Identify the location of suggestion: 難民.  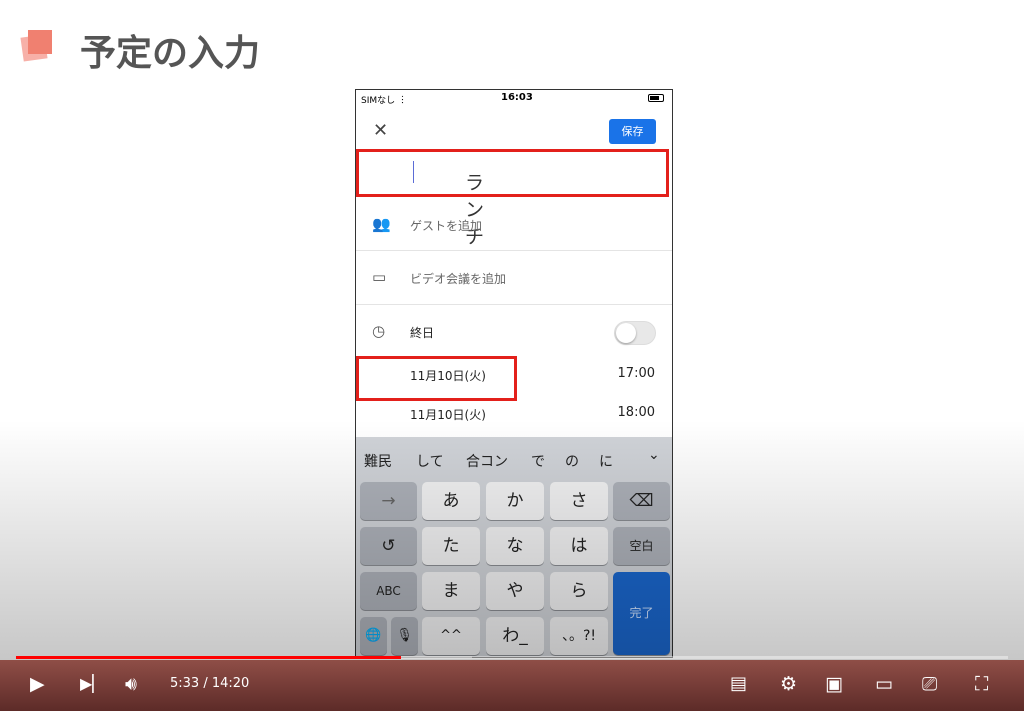
(378, 461).